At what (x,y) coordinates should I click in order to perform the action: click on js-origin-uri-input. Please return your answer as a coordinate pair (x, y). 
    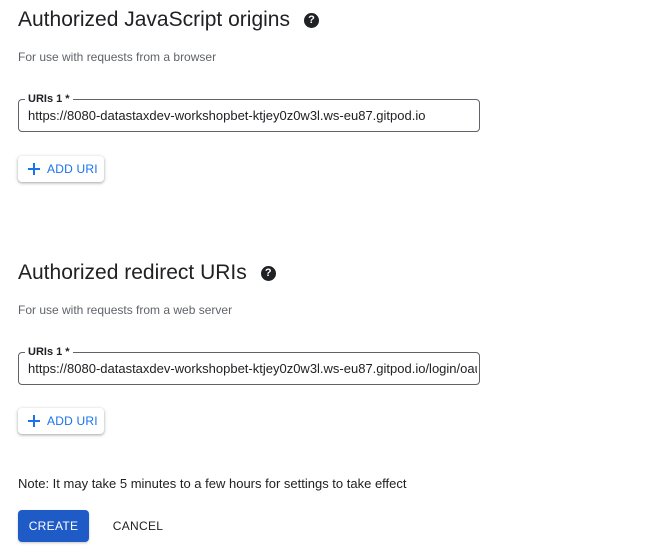
    Looking at the image, I should click on (252, 116).